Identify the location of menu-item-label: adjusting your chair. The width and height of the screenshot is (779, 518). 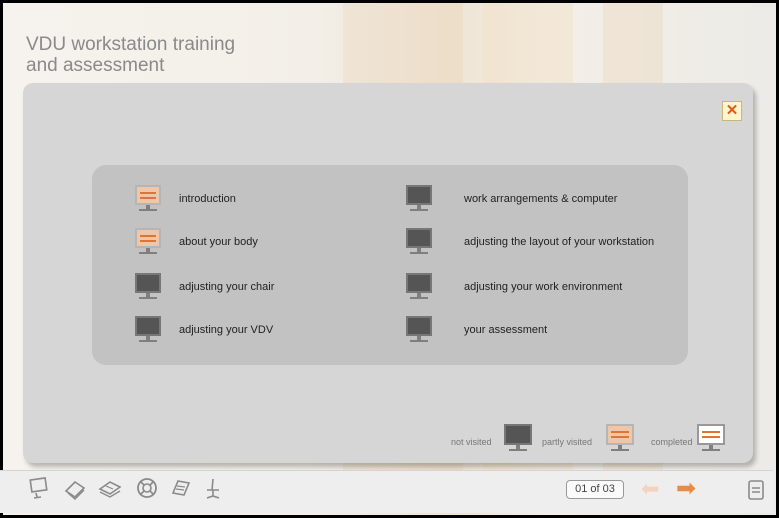
(227, 287).